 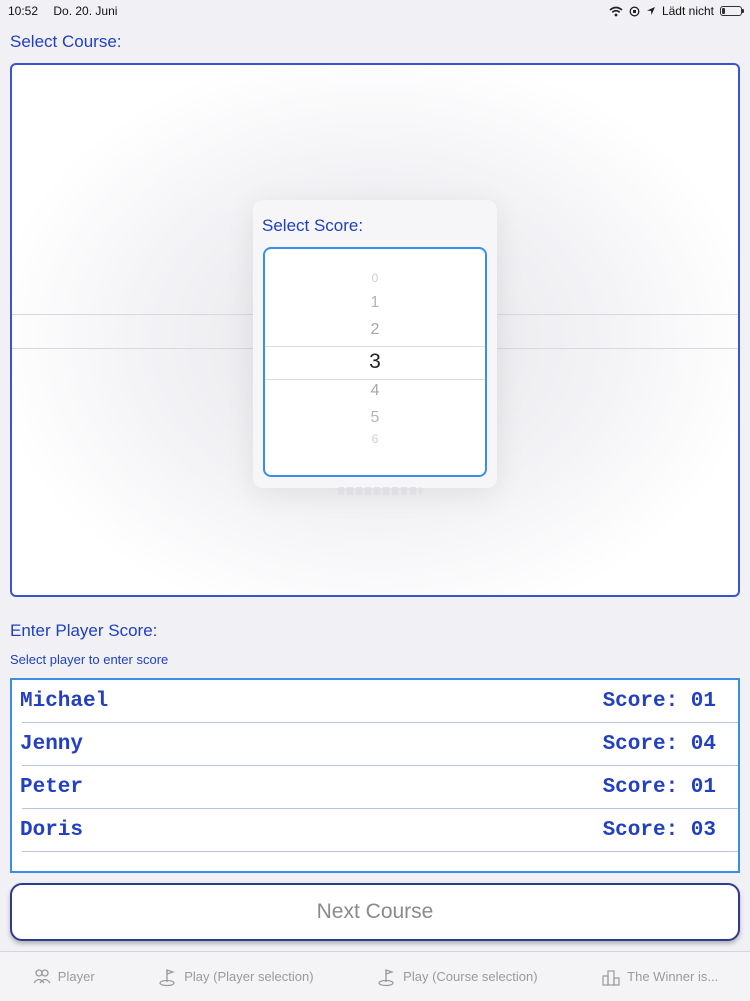 What do you see at coordinates (66, 41) in the screenshot?
I see `course-section-title: Select Course:` at bounding box center [66, 41].